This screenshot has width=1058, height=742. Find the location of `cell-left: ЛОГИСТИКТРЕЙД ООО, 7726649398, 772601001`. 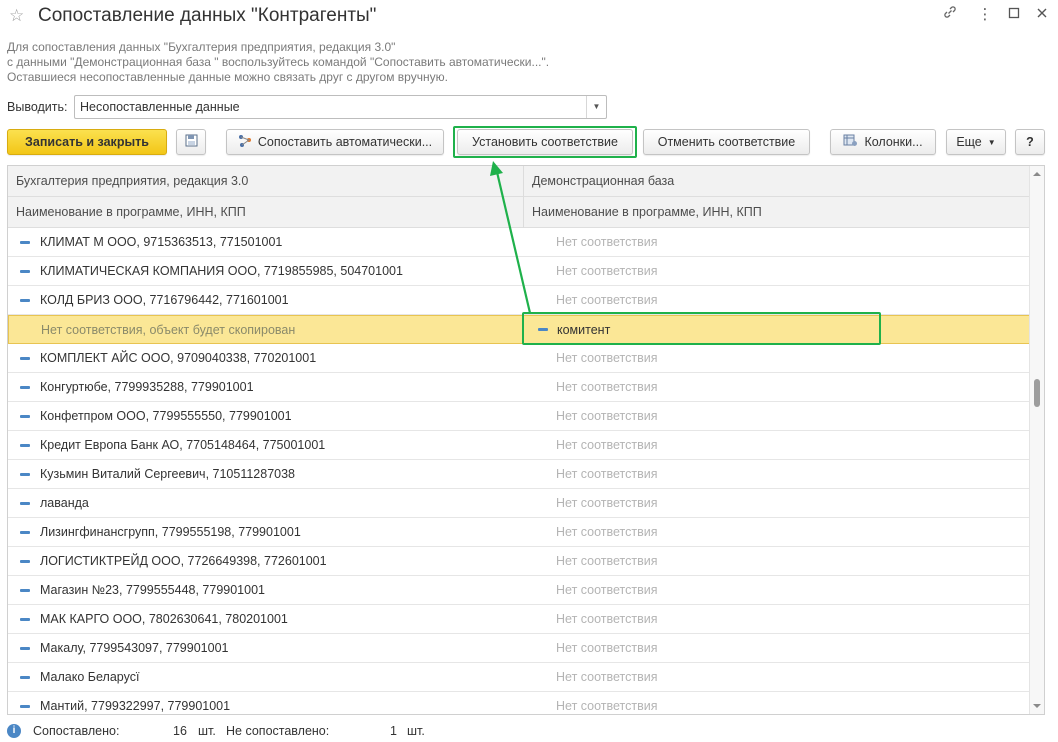

cell-left: ЛОГИСТИКТРЕЙД ООО, 7726649398, 772601001 is located at coordinates (183, 561).